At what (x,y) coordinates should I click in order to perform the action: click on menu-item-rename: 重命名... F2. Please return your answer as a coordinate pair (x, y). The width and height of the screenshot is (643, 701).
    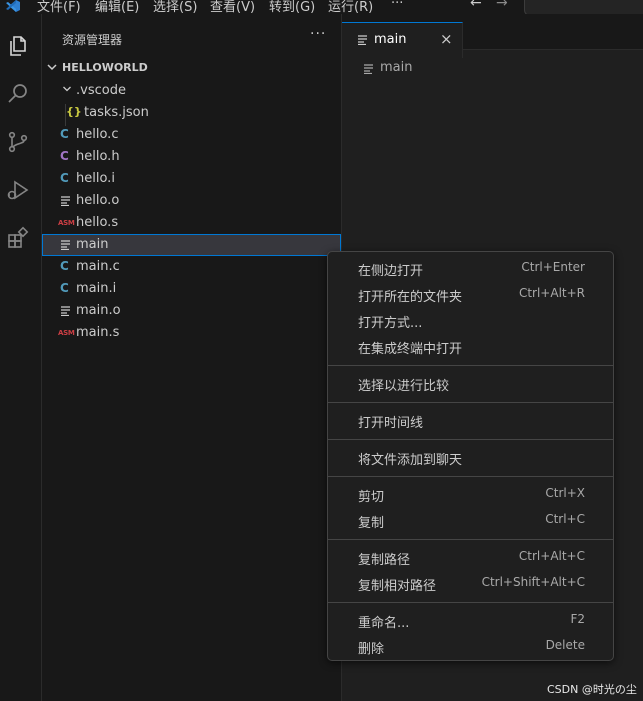
    Looking at the image, I should click on (470, 621).